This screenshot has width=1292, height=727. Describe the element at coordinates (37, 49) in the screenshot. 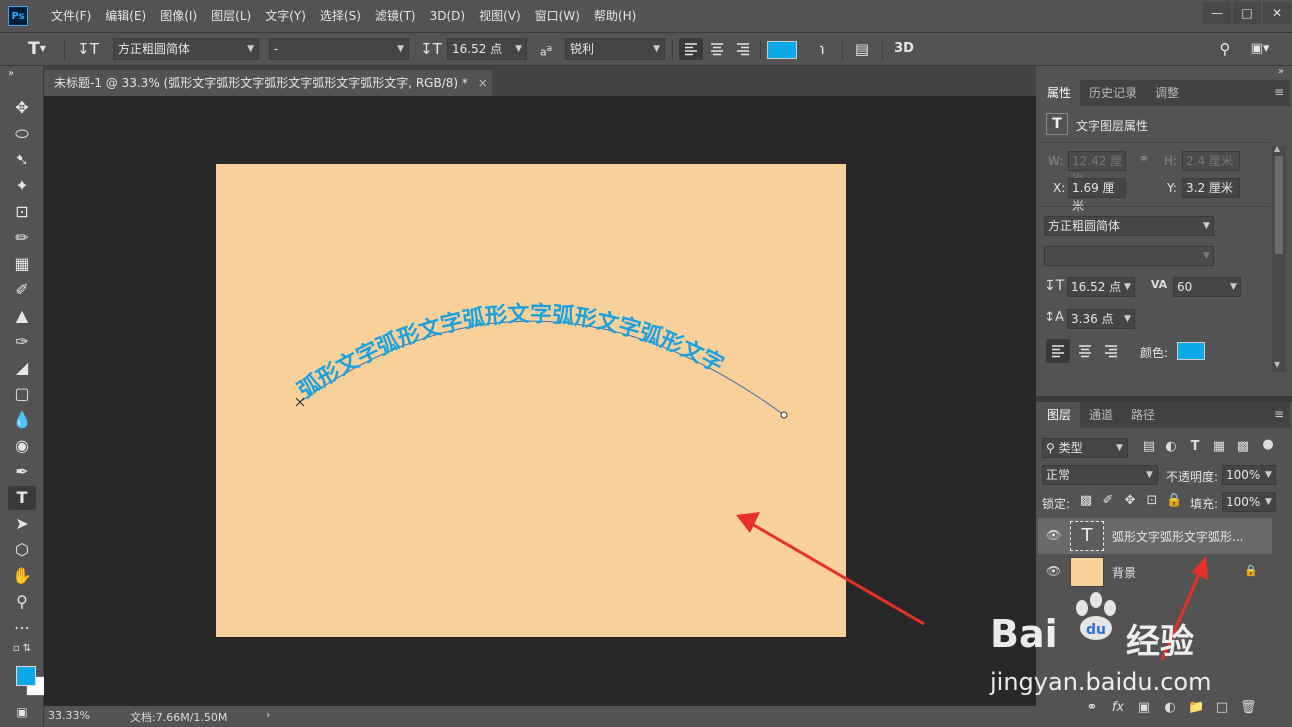

I see `type-tool-preset-icon: T▼` at that location.